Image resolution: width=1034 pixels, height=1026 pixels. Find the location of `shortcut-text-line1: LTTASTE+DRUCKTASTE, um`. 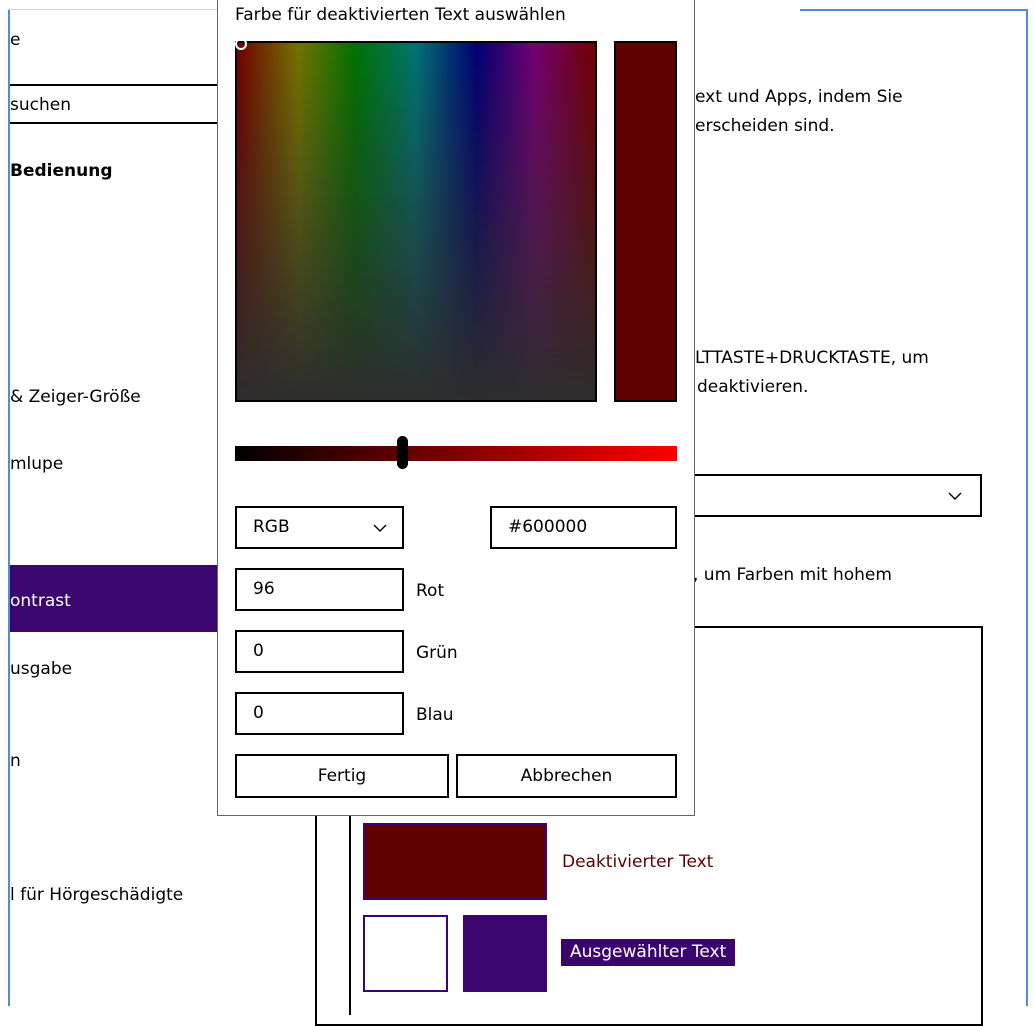

shortcut-text-line1: LTTASTE+DRUCKTASTE, um is located at coordinates (812, 358).